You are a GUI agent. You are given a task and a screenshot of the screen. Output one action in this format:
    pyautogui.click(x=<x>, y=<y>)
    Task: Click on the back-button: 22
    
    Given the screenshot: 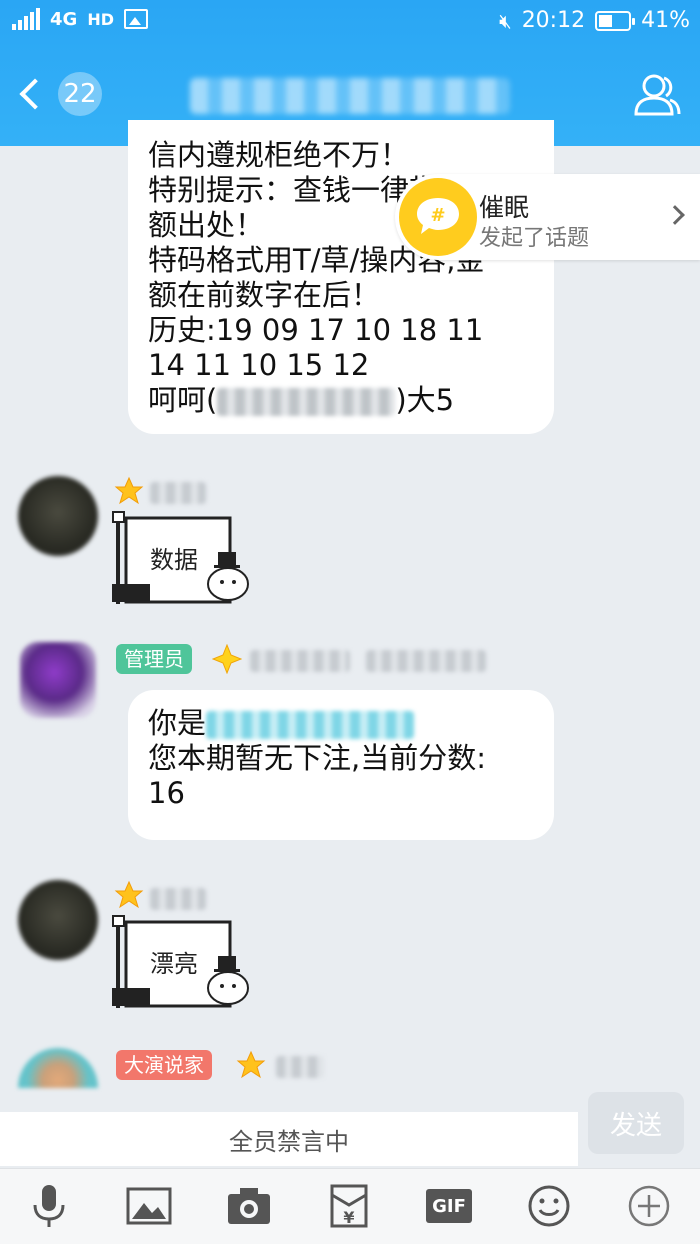 What is the action you would take?
    pyautogui.click(x=59, y=94)
    